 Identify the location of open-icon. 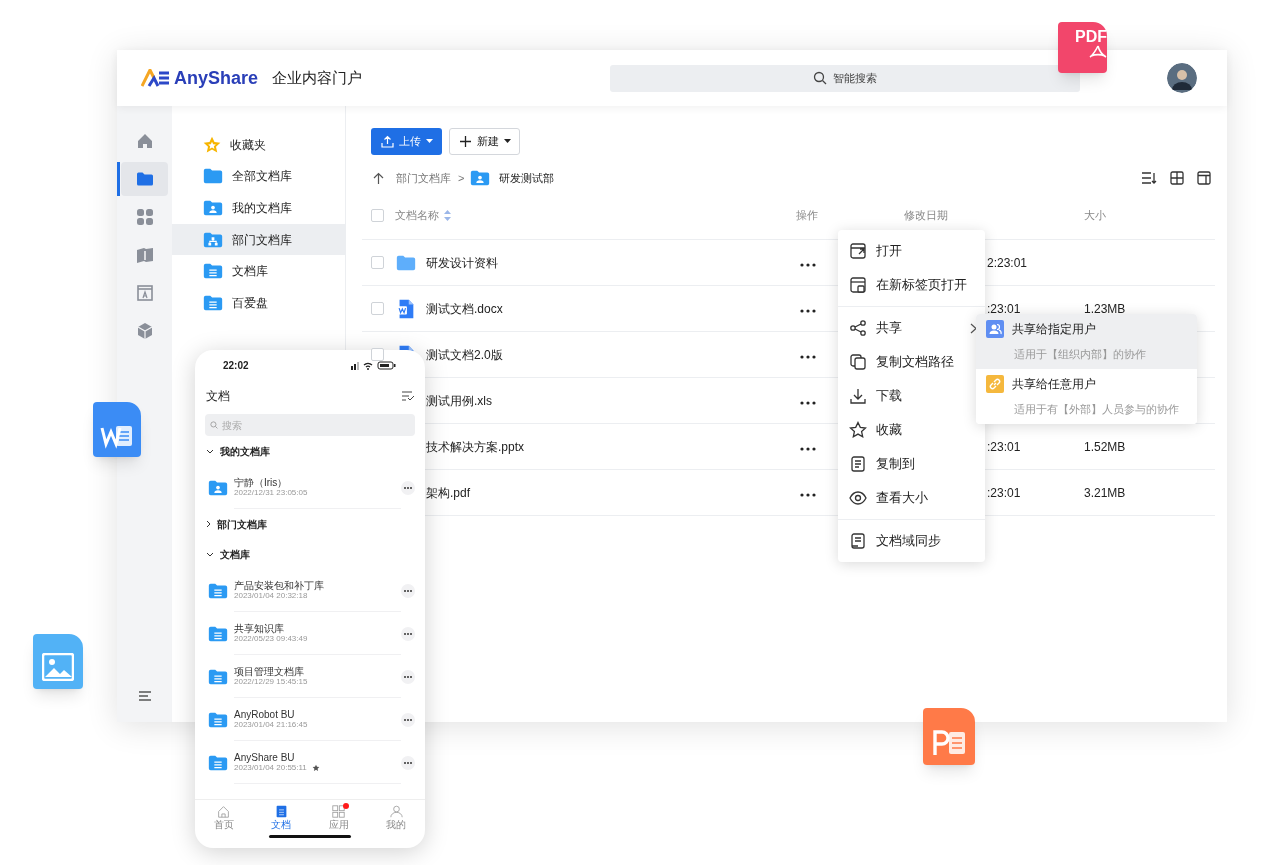
(858, 251).